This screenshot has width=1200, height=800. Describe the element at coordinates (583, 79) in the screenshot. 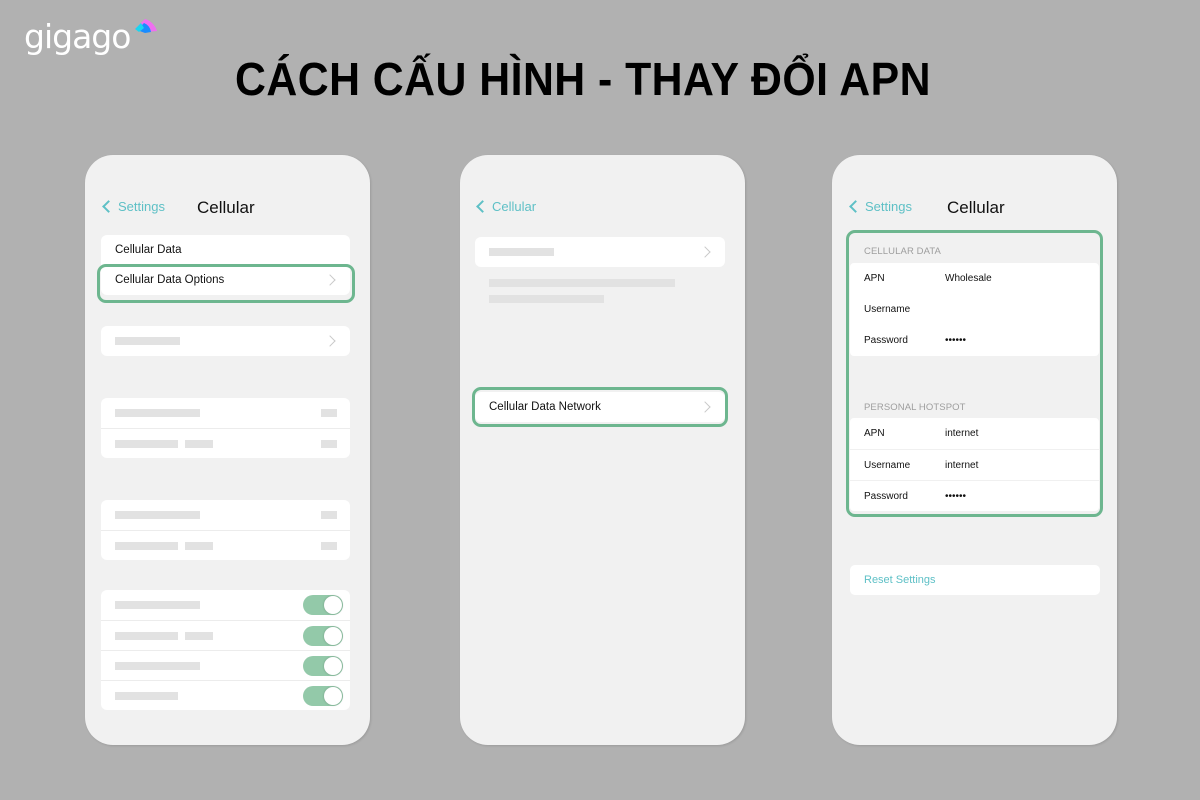

I see `page-headline: CÁCH CẤU HÌNH - THAY ĐỔI APN` at that location.